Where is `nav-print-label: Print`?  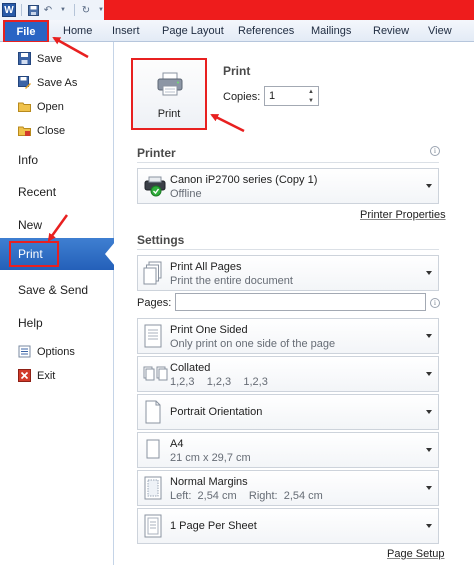 nav-print-label: Print is located at coordinates (30, 254).